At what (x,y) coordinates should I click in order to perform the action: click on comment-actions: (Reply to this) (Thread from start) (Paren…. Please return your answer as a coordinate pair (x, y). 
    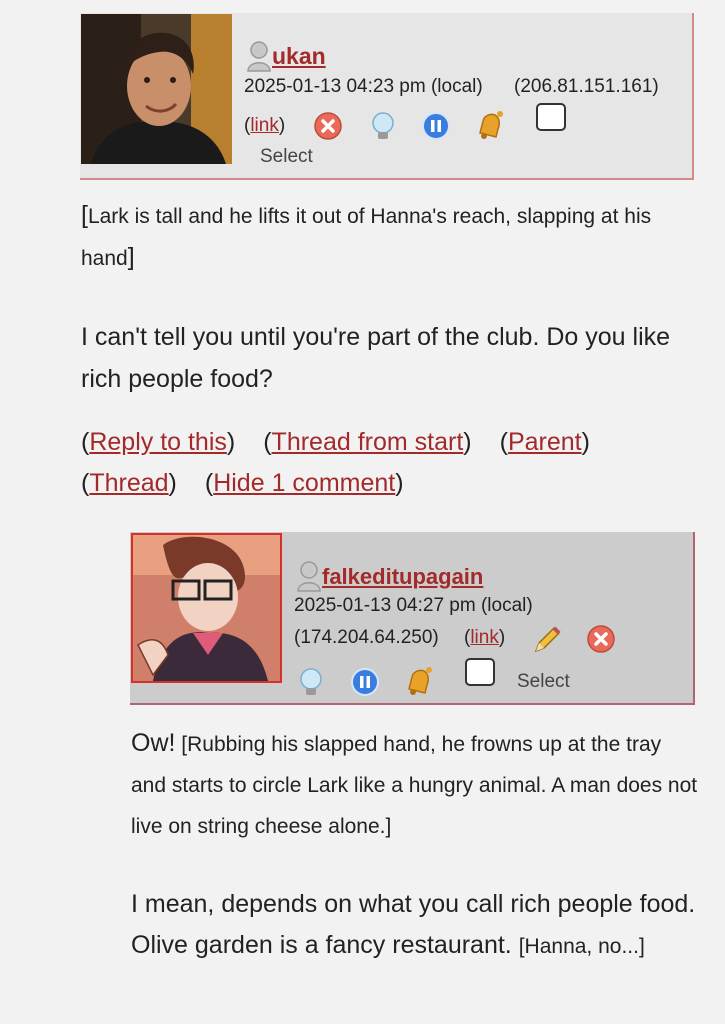
    Looking at the image, I should click on (335, 462).